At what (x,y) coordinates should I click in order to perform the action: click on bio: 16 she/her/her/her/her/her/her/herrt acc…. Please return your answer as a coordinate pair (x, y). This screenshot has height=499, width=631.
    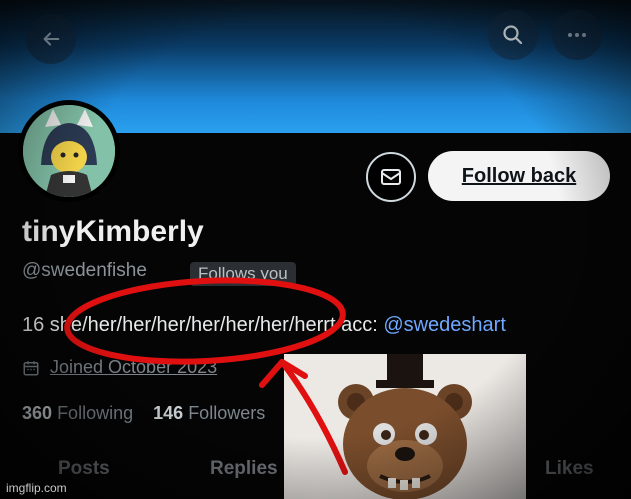
    Looking at the image, I should click on (264, 325).